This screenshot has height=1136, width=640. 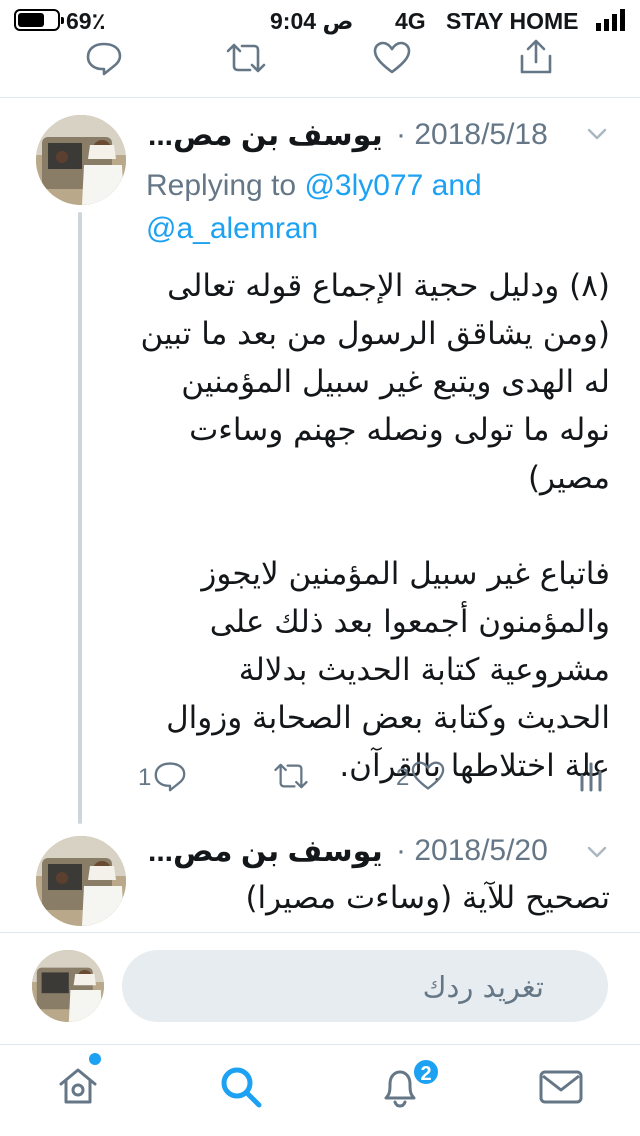 What do you see at coordinates (365, 986) in the screenshot?
I see `reply-compose-field: تغريد ردك` at bounding box center [365, 986].